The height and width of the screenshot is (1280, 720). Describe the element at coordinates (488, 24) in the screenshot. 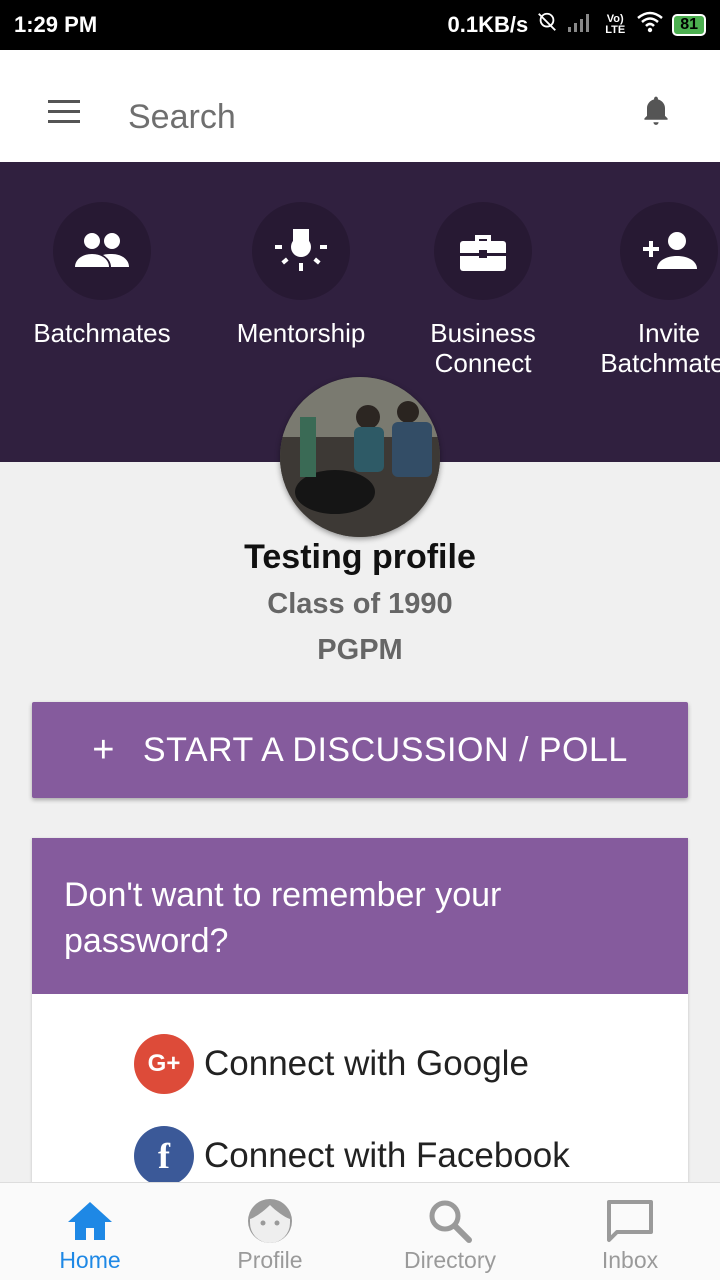

I see `network-speed: 0.1KB/s` at that location.